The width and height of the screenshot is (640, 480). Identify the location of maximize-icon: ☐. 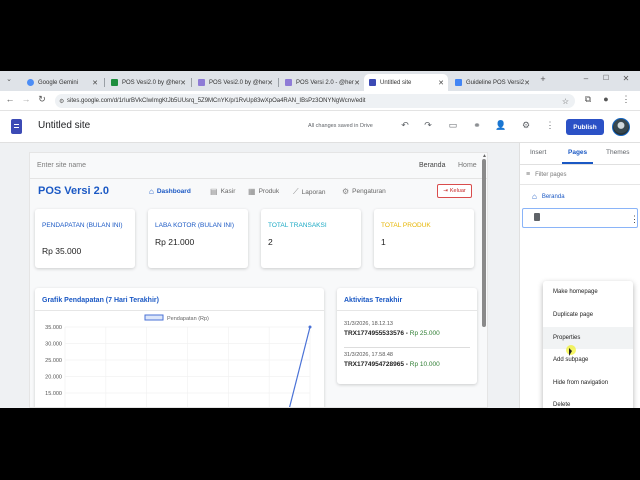
(606, 78).